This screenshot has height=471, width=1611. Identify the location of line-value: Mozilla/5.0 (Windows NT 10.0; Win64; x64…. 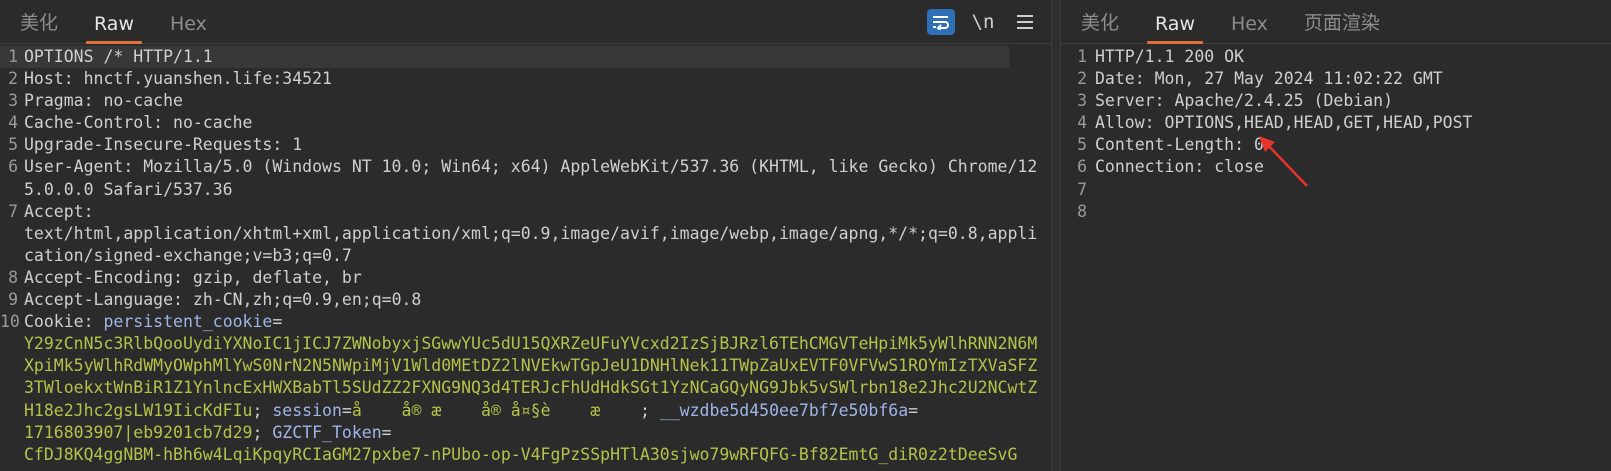
(531, 178).